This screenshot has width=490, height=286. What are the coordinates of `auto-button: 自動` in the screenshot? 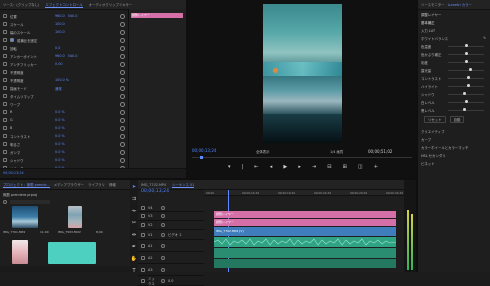 It's located at (457, 119).